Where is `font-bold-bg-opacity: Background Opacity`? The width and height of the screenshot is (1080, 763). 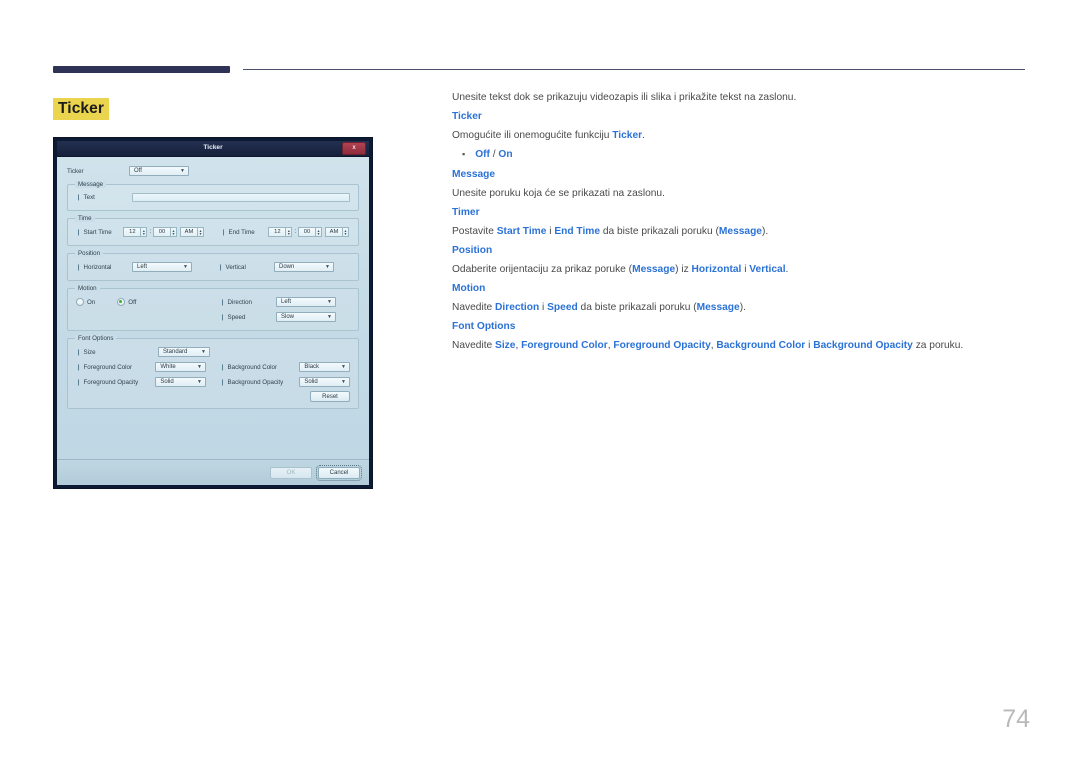 font-bold-bg-opacity: Background Opacity is located at coordinates (863, 345).